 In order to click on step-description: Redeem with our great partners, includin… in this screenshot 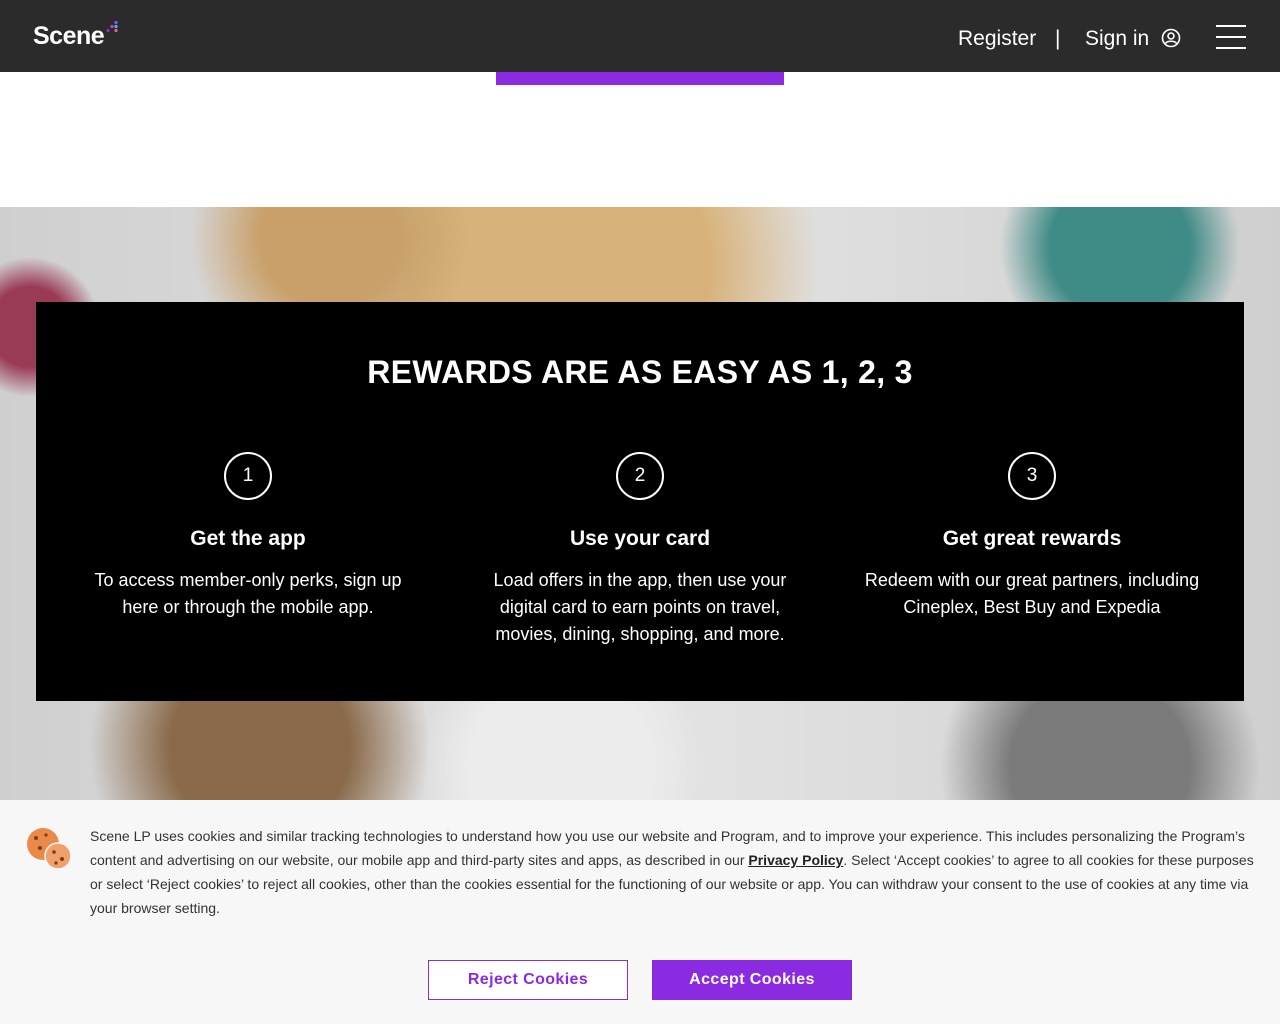, I will do `click(1032, 593)`.